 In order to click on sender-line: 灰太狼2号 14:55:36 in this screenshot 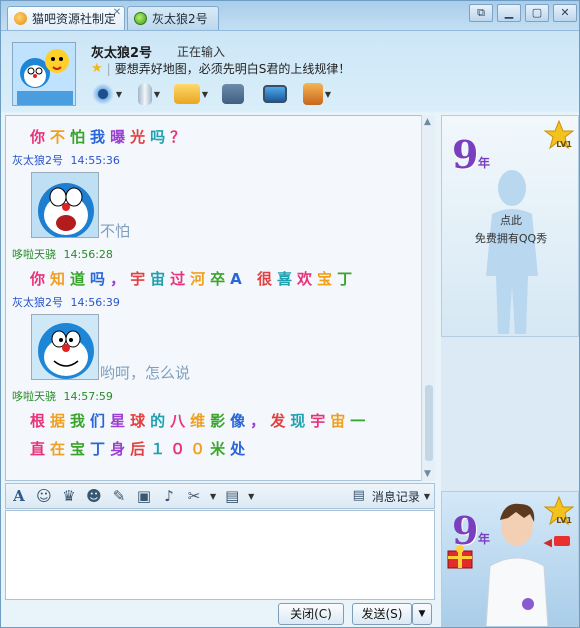, I will do `click(66, 160)`.